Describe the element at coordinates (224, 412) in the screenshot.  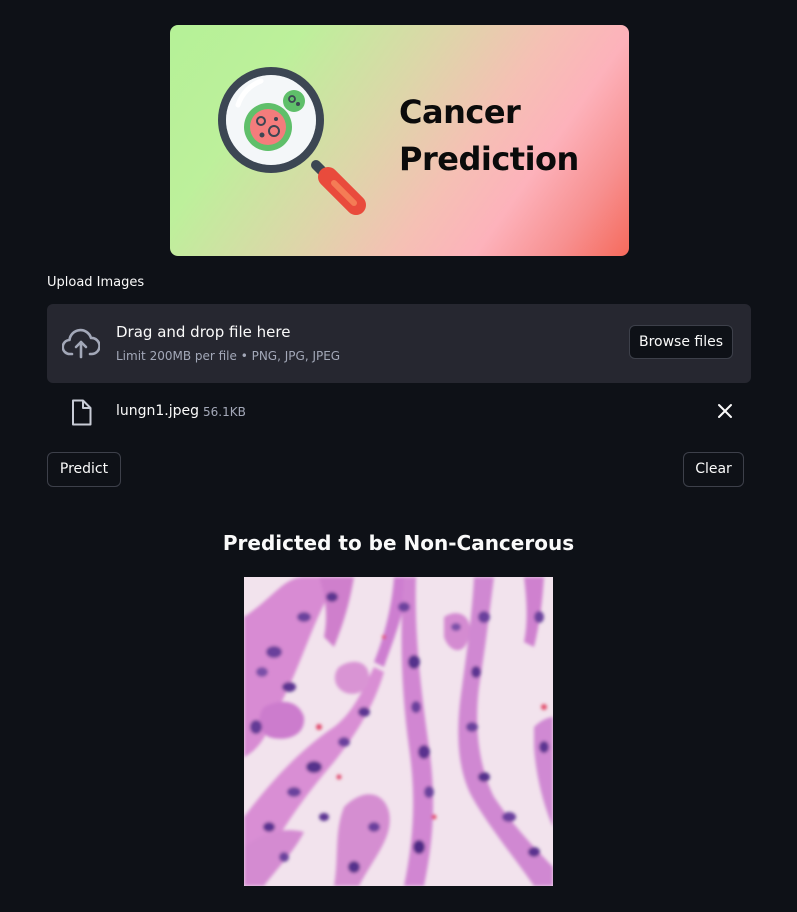
I see `uploaded-file-size: 56.1KB` at that location.